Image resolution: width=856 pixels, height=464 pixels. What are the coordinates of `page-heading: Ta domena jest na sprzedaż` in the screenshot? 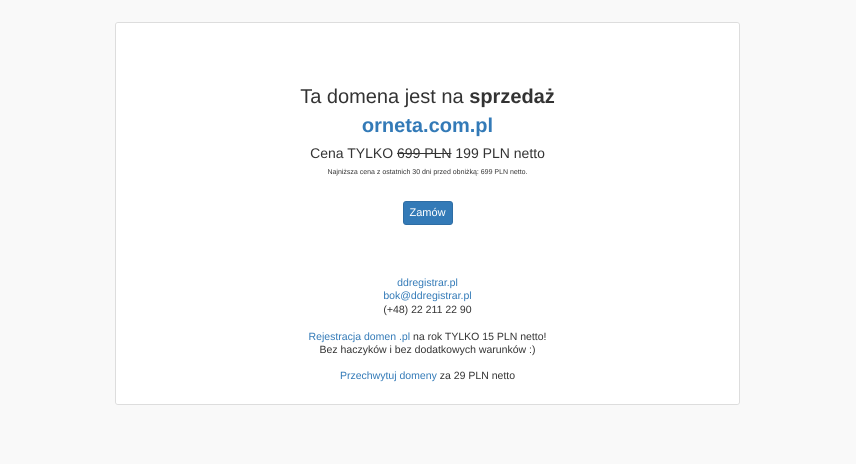 It's located at (427, 97).